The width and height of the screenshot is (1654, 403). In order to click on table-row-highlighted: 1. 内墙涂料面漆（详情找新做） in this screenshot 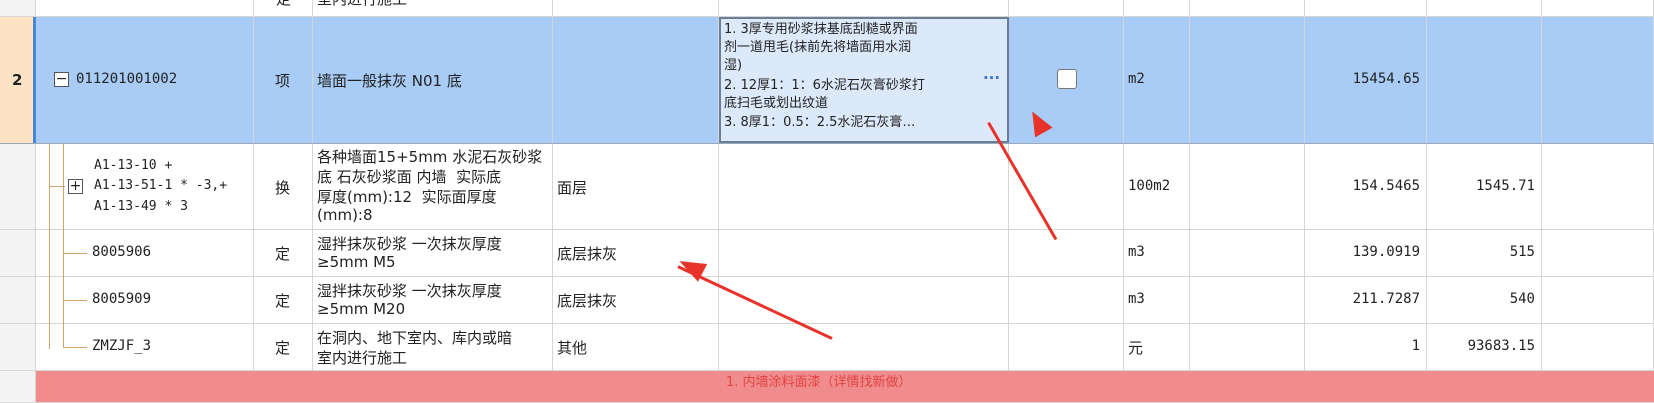, I will do `click(827, 387)`.